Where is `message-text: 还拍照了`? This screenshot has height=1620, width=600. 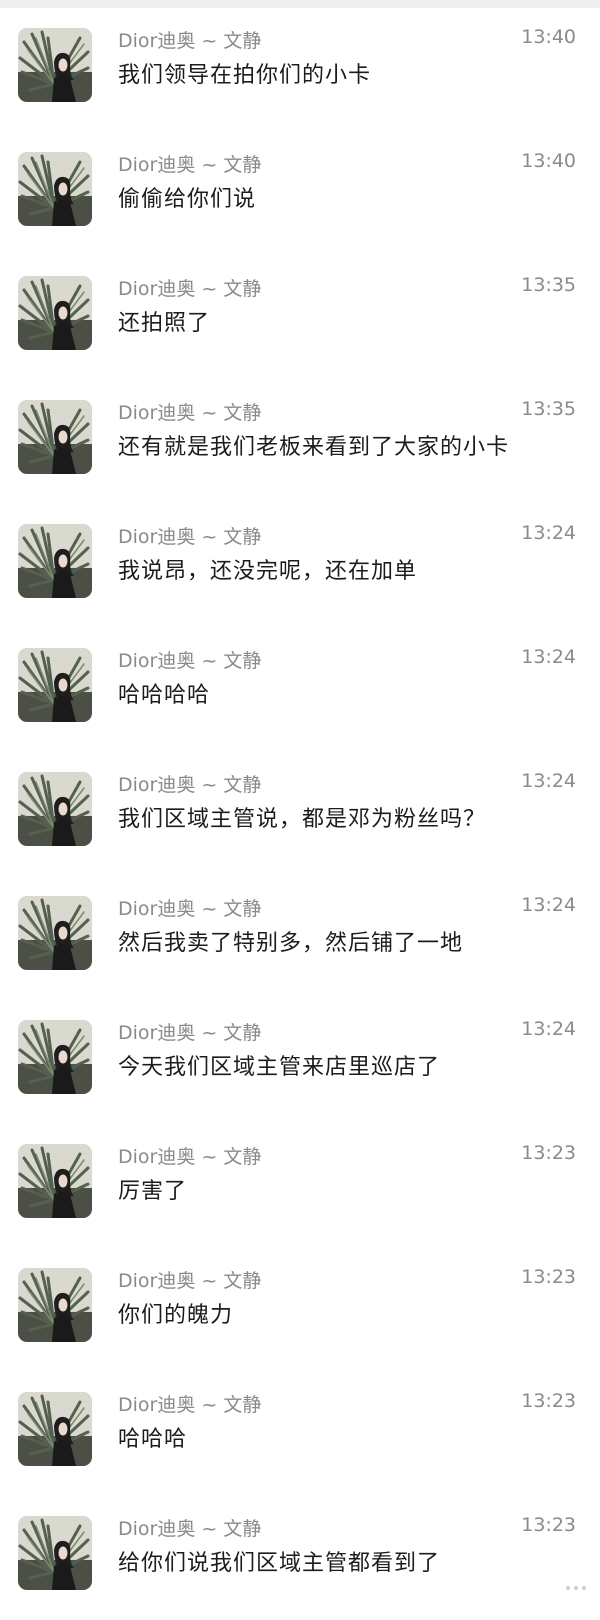
message-text: 还拍照了 is located at coordinates (164, 323).